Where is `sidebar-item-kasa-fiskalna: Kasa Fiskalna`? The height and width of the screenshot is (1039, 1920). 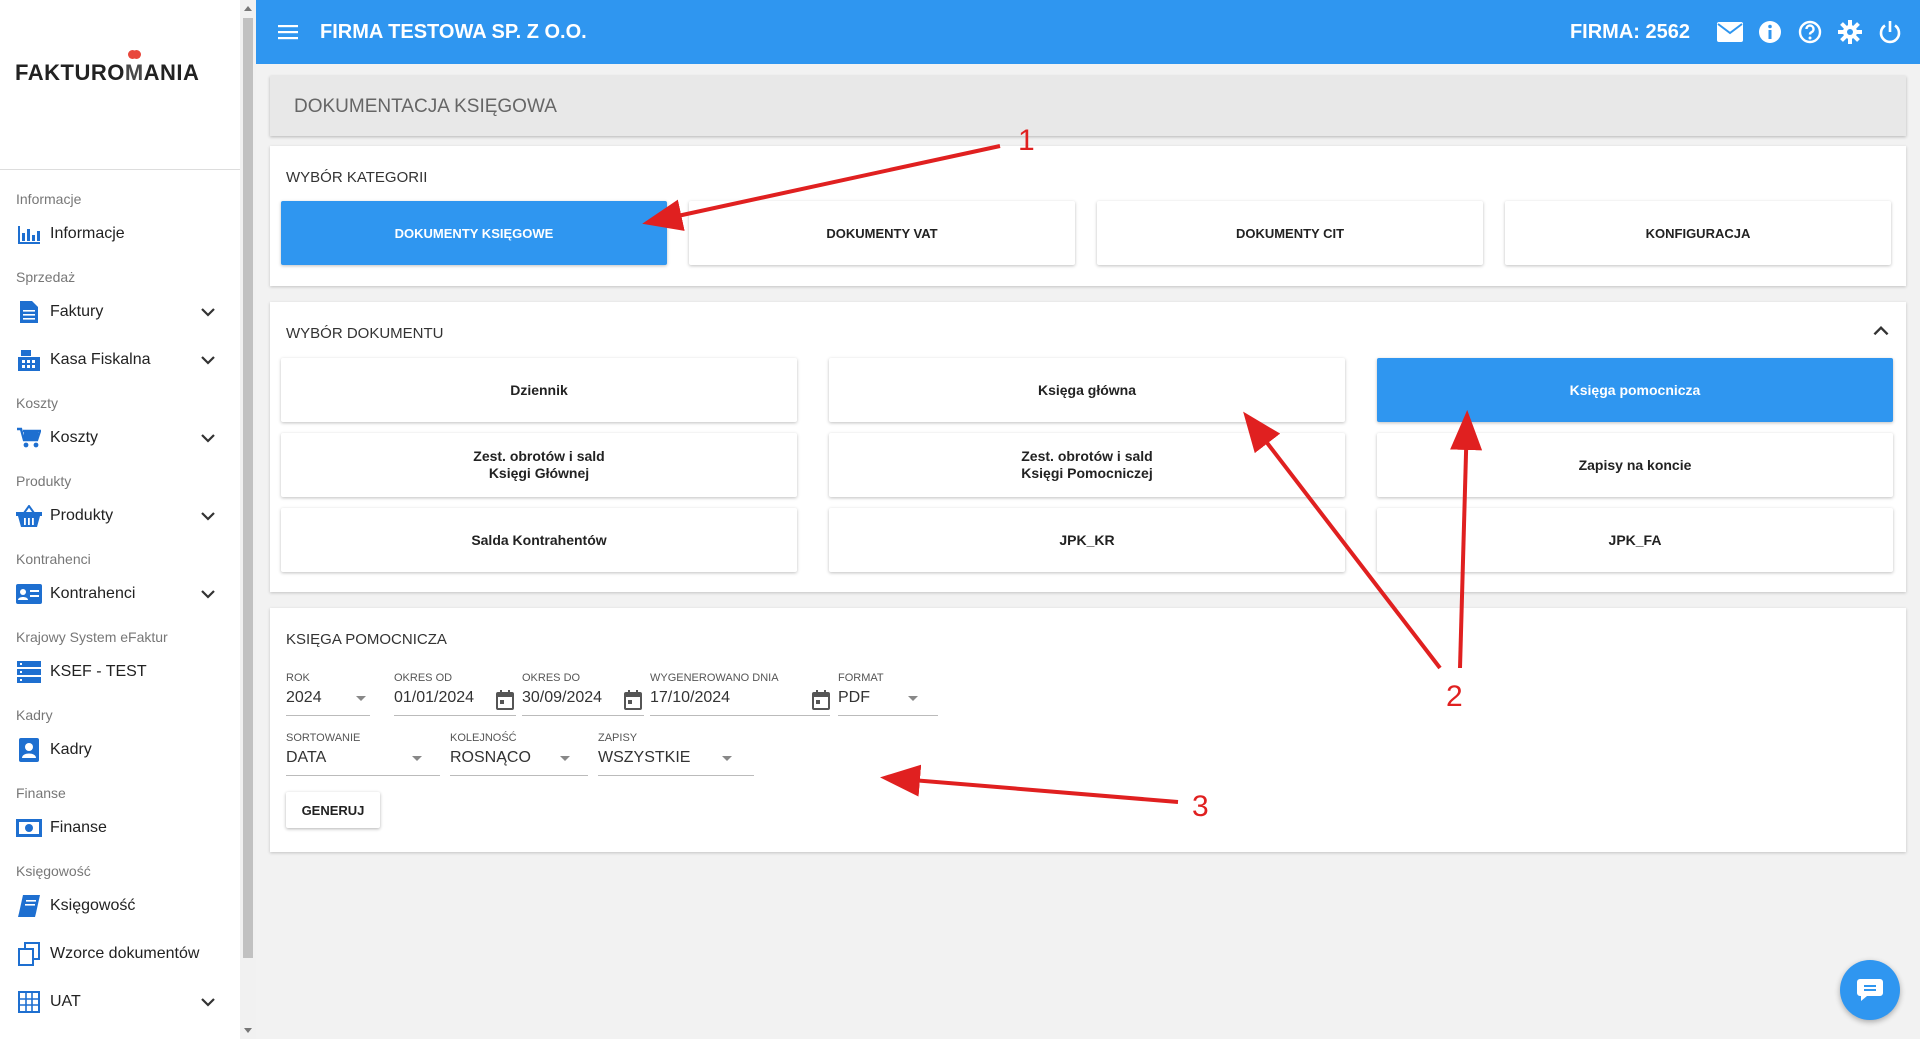
sidebar-item-kasa-fiskalna: Kasa Fiskalna is located at coordinates (120, 360).